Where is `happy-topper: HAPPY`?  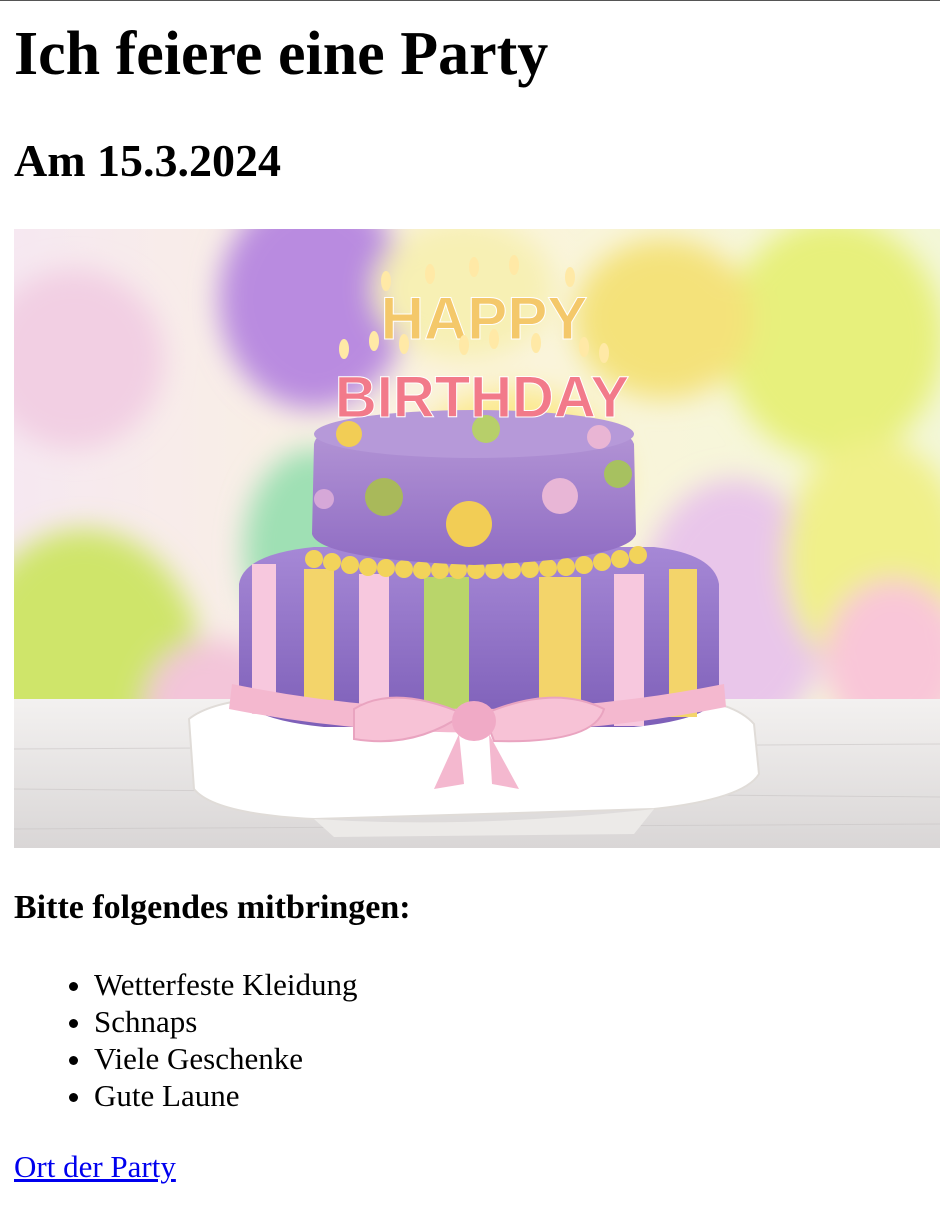 happy-topper: HAPPY is located at coordinates (484, 318).